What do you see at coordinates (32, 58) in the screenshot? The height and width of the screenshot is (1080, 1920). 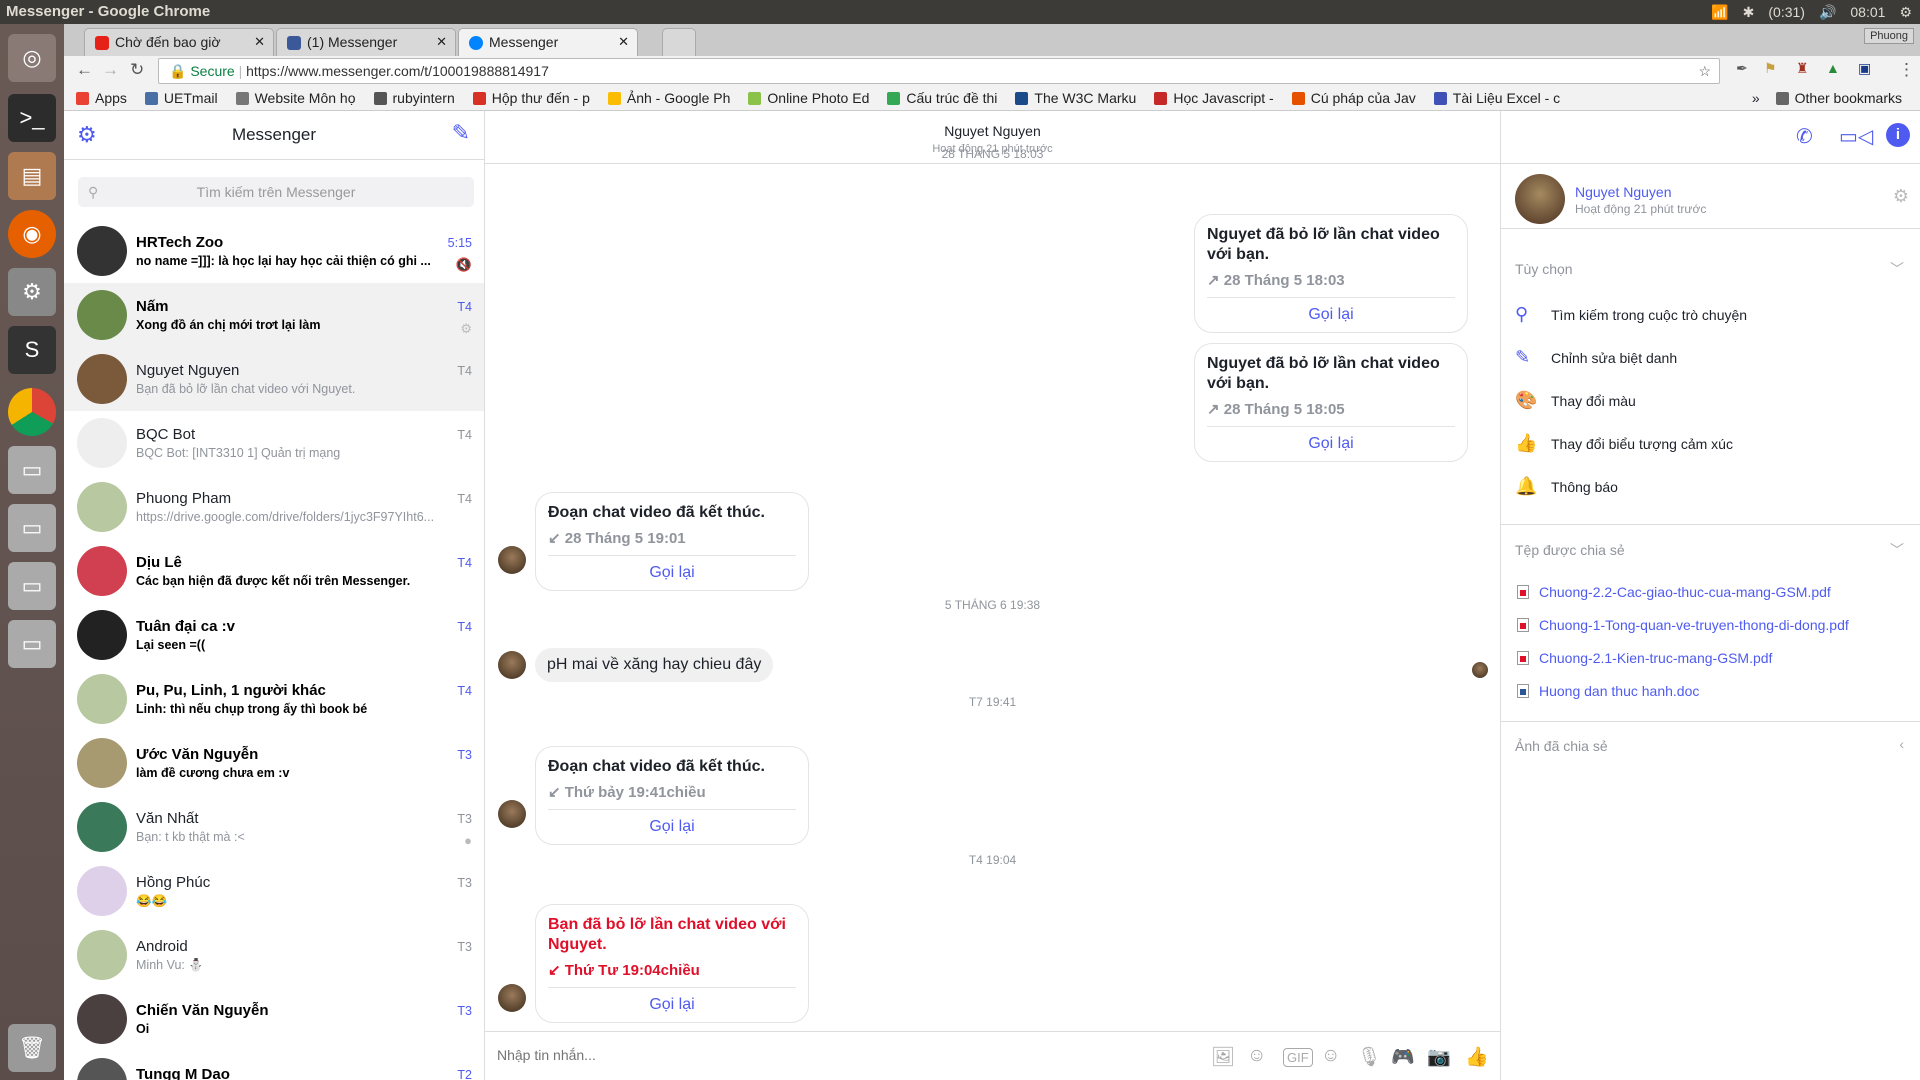 I see `ubuntu-dash-icon: ◎` at bounding box center [32, 58].